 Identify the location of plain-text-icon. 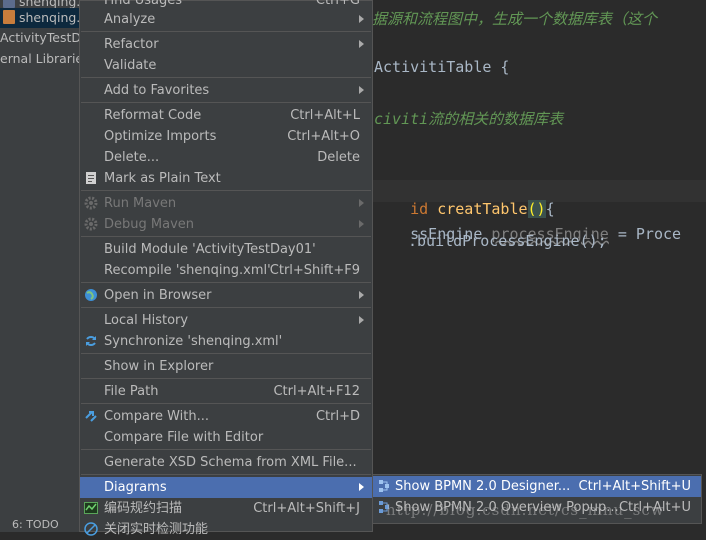
(91, 178).